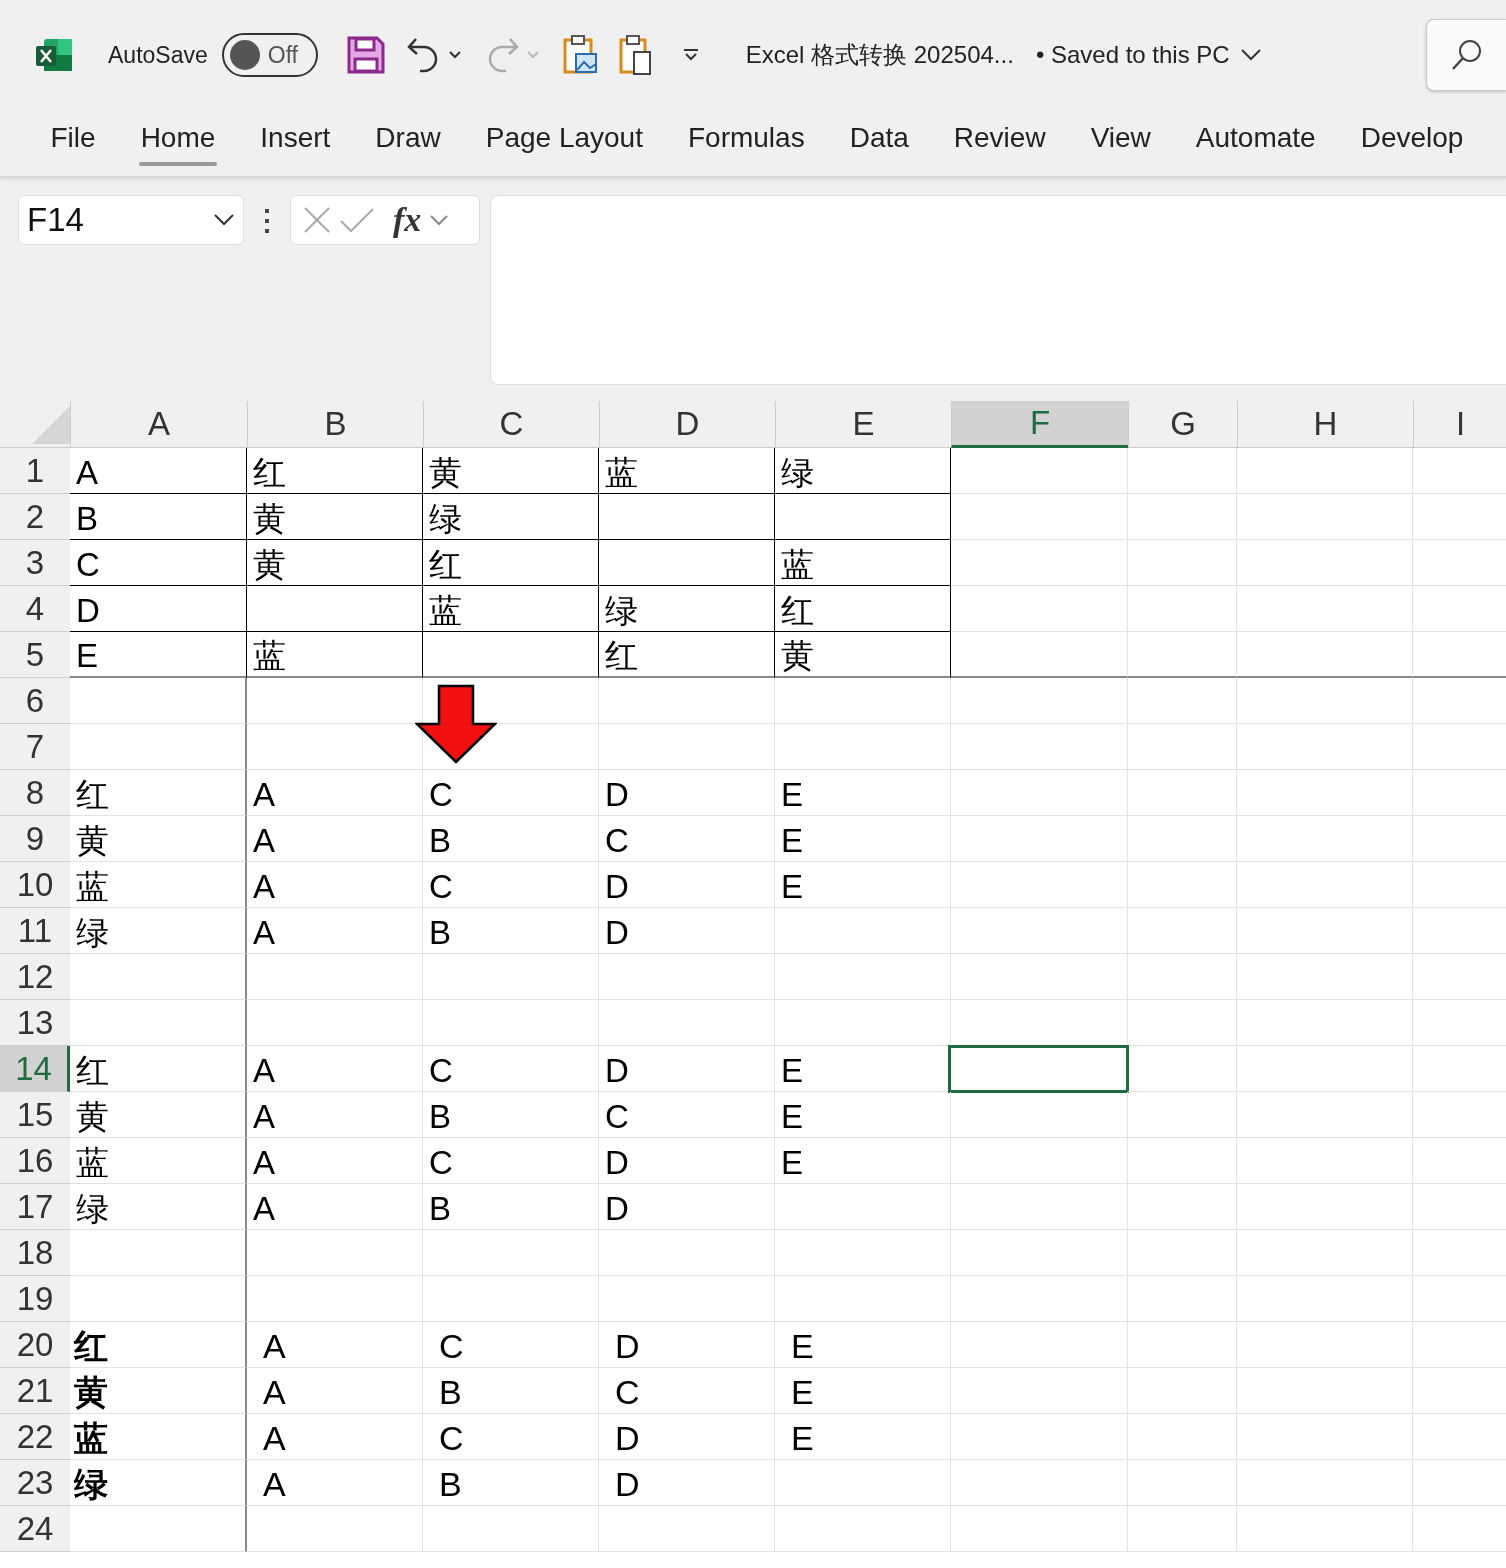 This screenshot has height=1568, width=1506. What do you see at coordinates (35, 977) in the screenshot?
I see `row-header: 12` at bounding box center [35, 977].